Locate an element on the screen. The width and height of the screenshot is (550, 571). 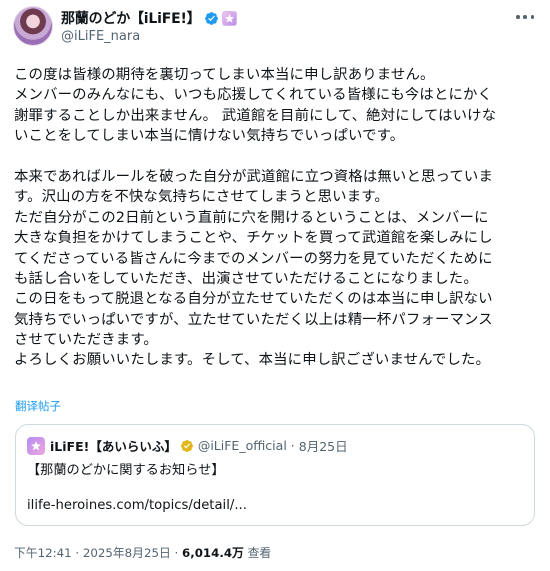
quoted-post-header: iLiFE!【あいらいふ】 @iLiFE_official · 8月25日 is located at coordinates (187, 445).